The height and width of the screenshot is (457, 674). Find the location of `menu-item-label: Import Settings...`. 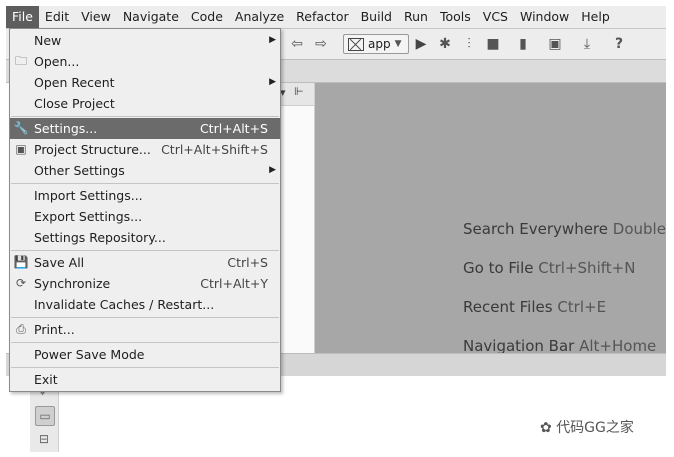

menu-item-label: Import Settings... is located at coordinates (88, 195).